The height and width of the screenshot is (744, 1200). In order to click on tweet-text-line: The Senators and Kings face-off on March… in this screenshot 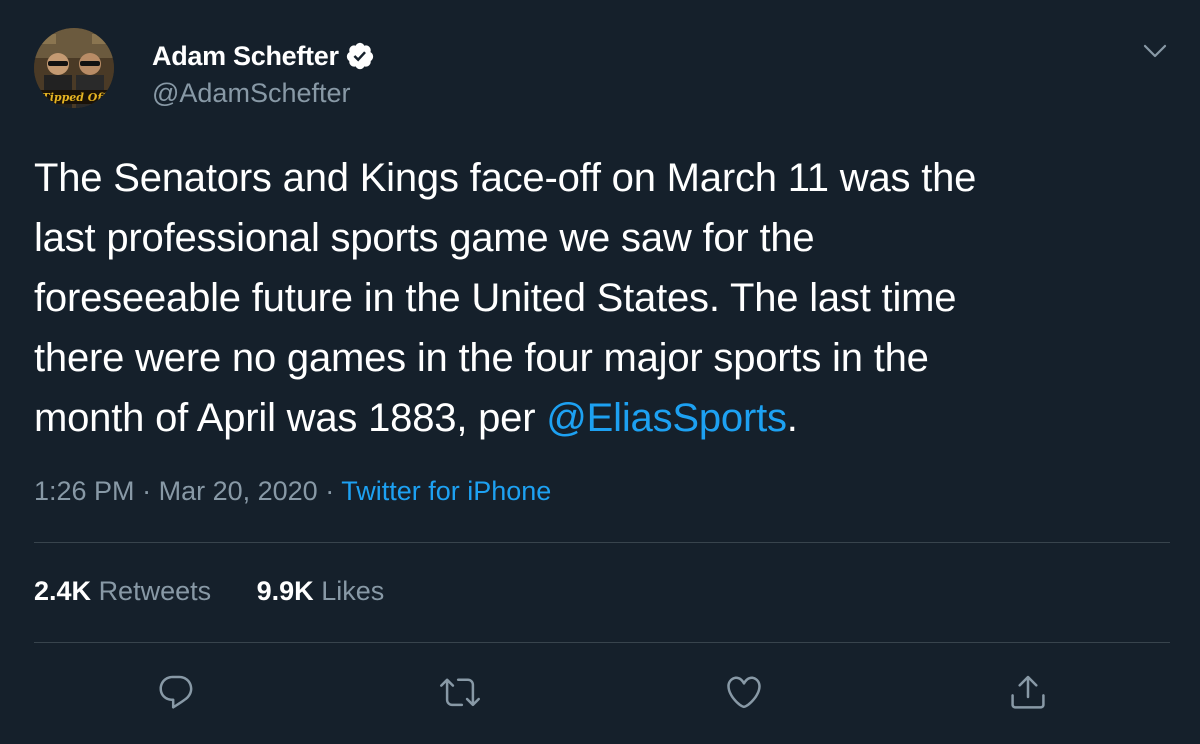, I will do `click(505, 178)`.